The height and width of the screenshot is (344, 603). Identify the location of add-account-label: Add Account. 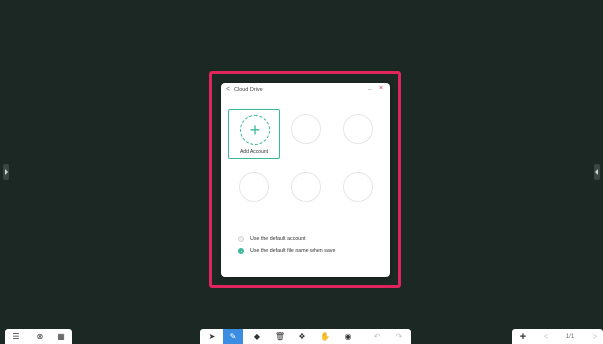
(254, 152).